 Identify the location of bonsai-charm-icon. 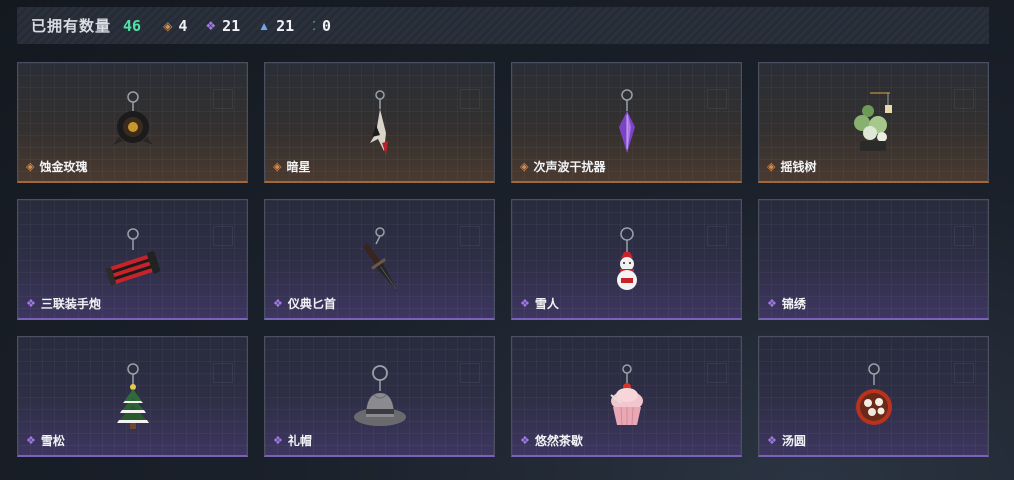
(872, 121).